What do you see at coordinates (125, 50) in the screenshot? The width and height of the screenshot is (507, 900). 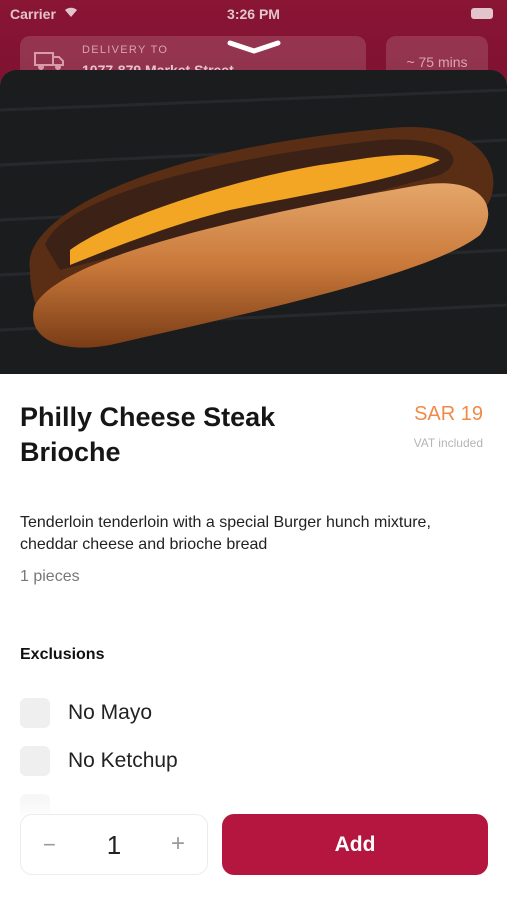 I see `delivery-label: DELIVERY TO` at bounding box center [125, 50].